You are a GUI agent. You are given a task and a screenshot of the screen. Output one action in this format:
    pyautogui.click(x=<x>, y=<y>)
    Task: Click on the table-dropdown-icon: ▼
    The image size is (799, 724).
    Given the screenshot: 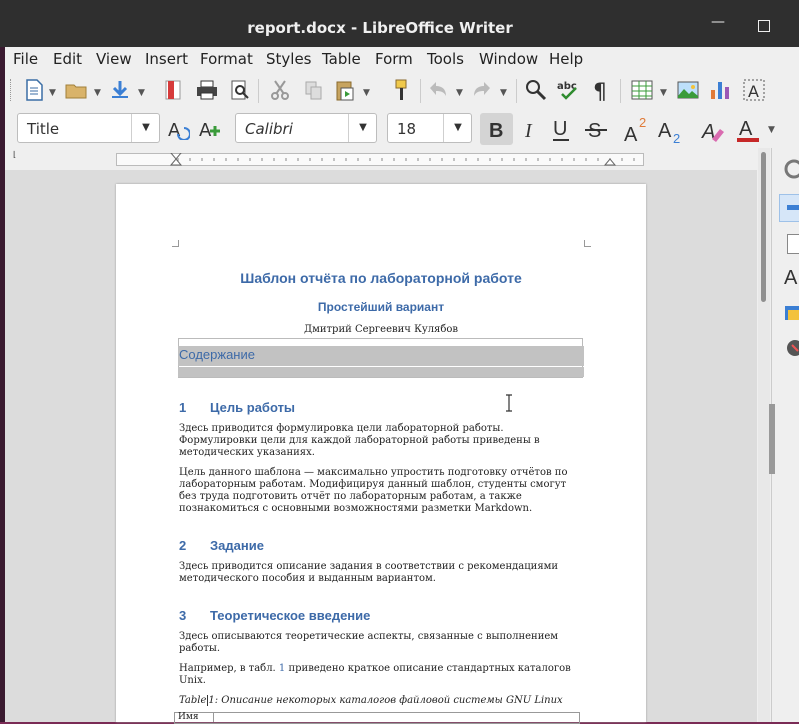 What is the action you would take?
    pyautogui.click(x=663, y=93)
    